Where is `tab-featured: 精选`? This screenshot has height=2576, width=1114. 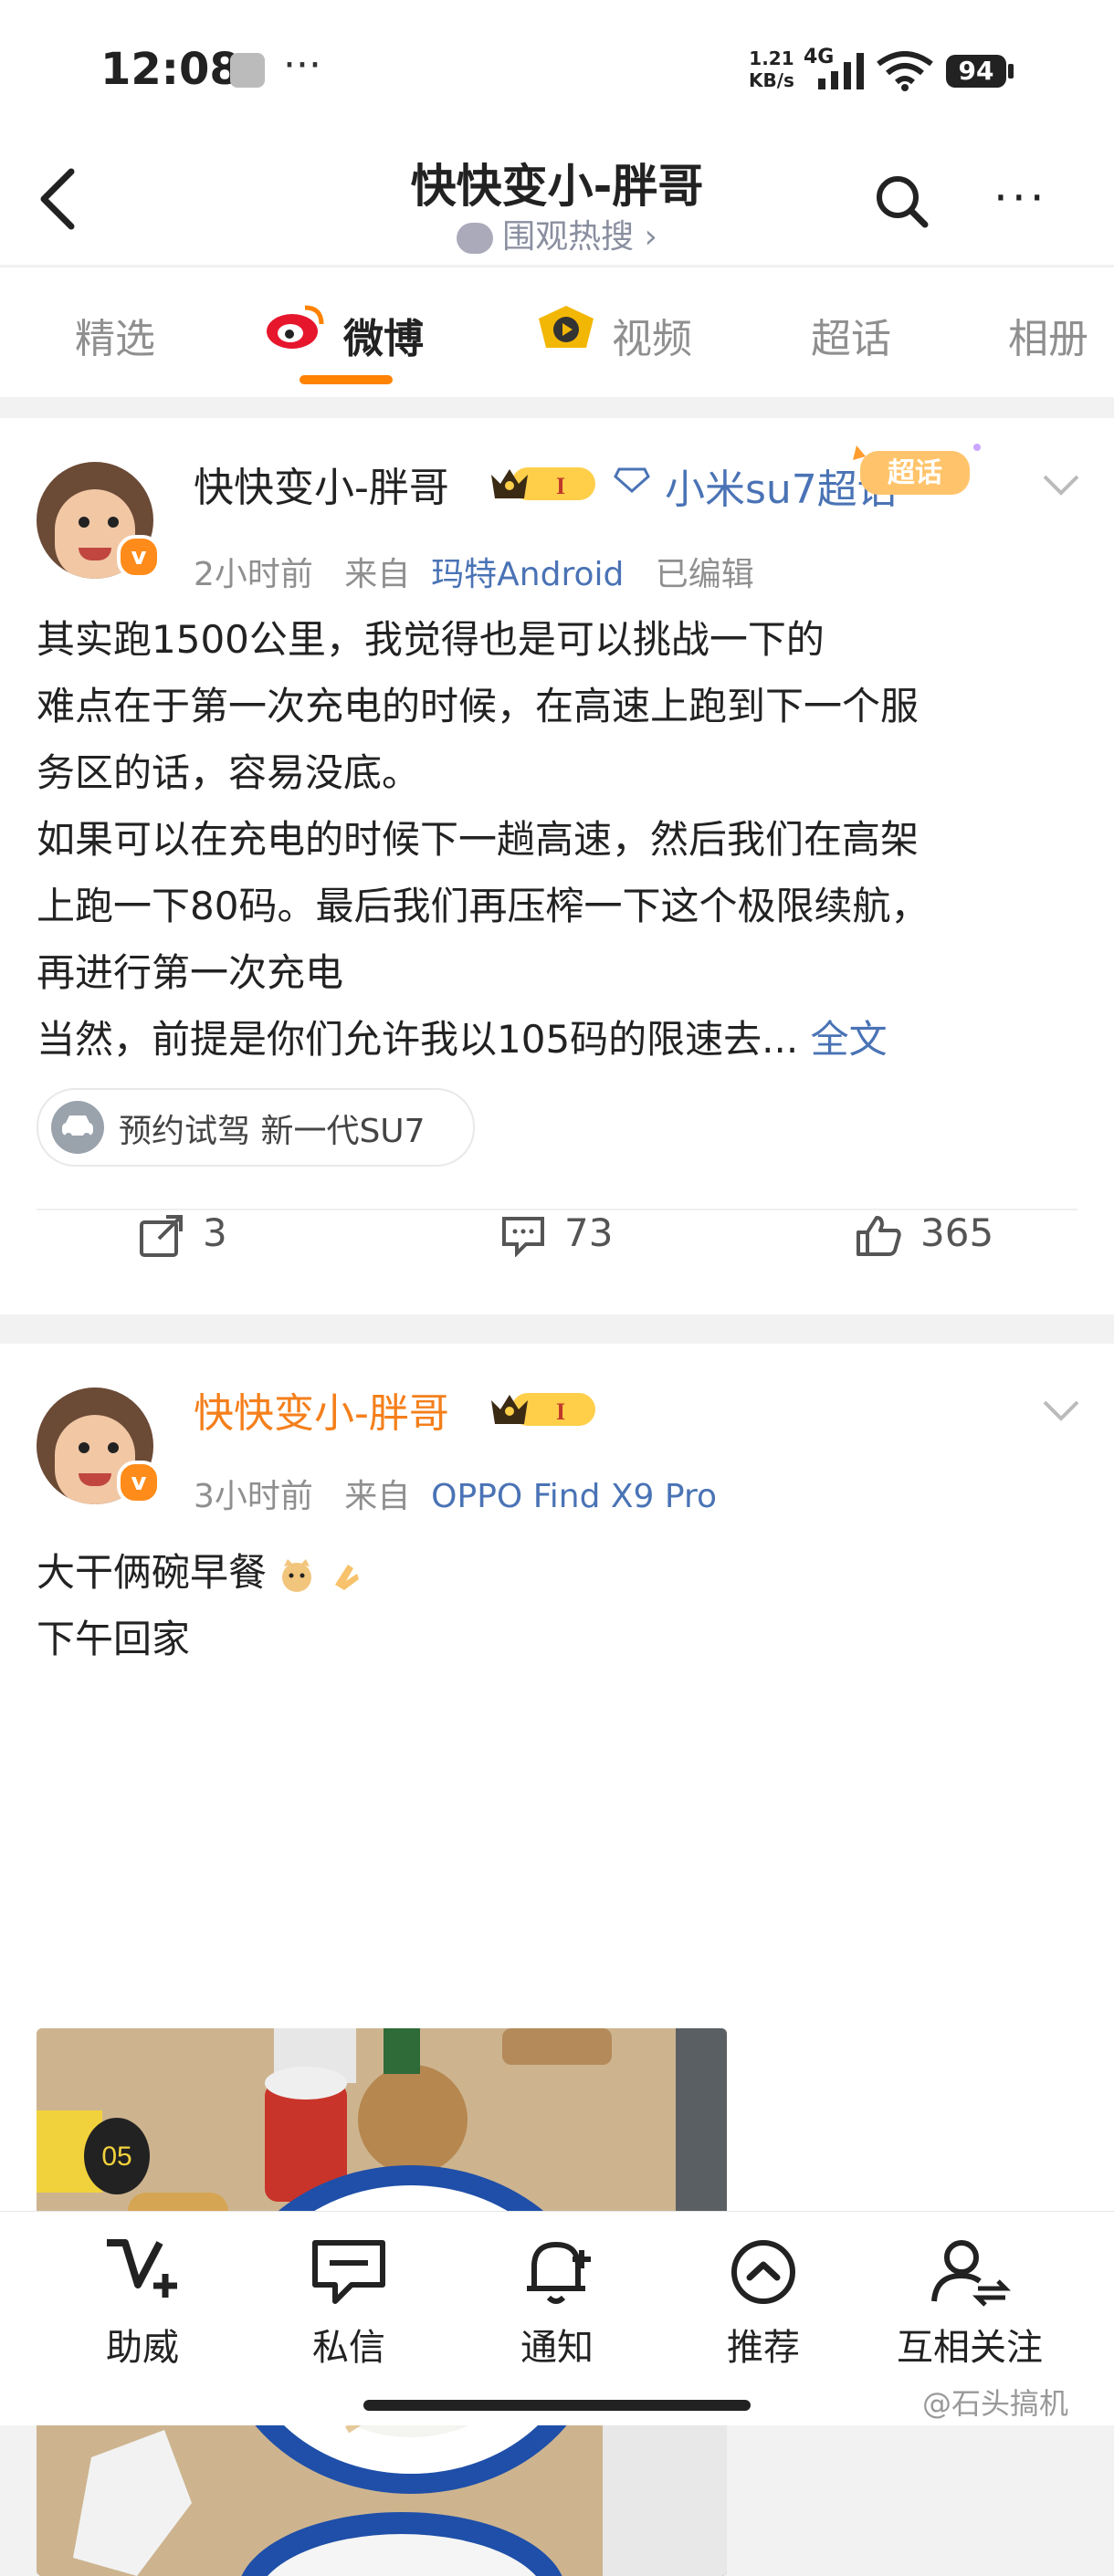 tab-featured: 精选 is located at coordinates (115, 335).